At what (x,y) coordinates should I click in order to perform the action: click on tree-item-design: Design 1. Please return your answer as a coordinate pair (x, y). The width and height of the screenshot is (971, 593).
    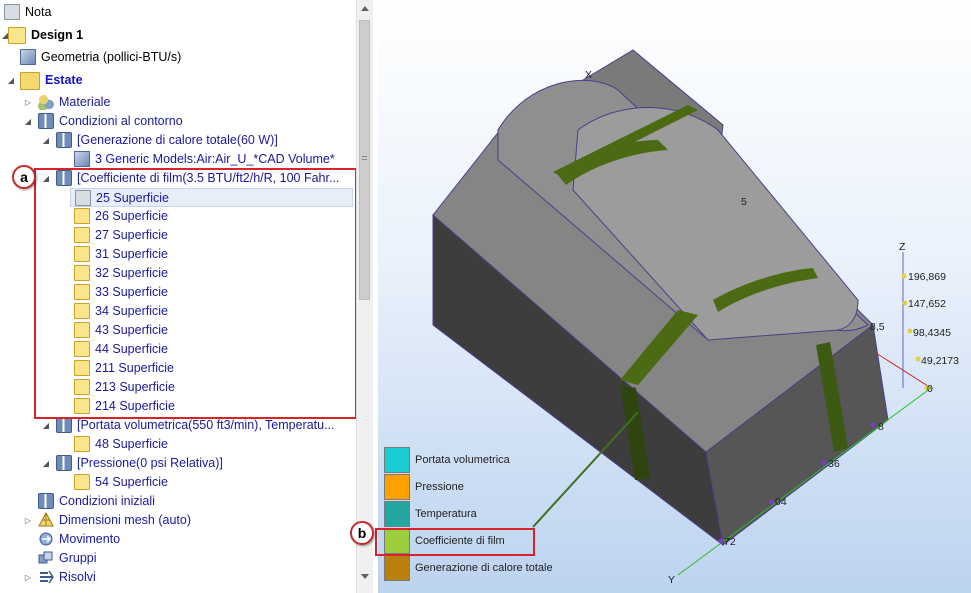
    Looking at the image, I should click on (45, 35).